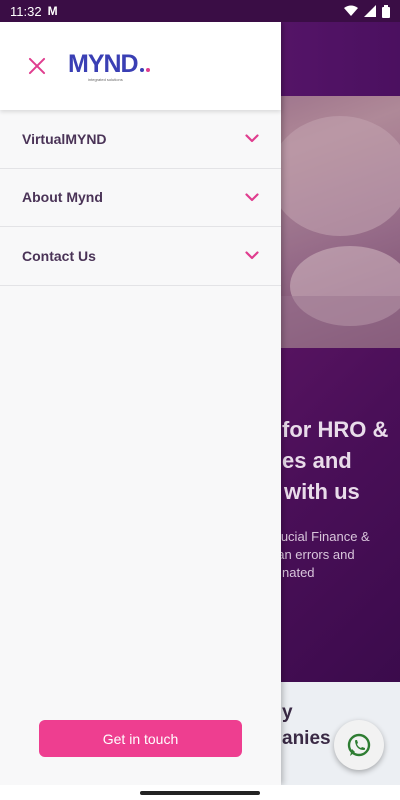 The height and width of the screenshot is (800, 400). Describe the element at coordinates (370, 11) in the screenshot. I see `signal-icon` at that location.